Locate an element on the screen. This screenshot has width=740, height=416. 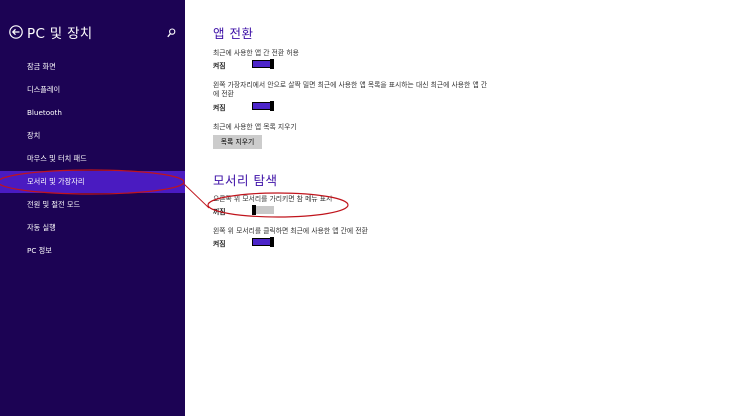
back-arrow-icon is located at coordinates (16, 32).